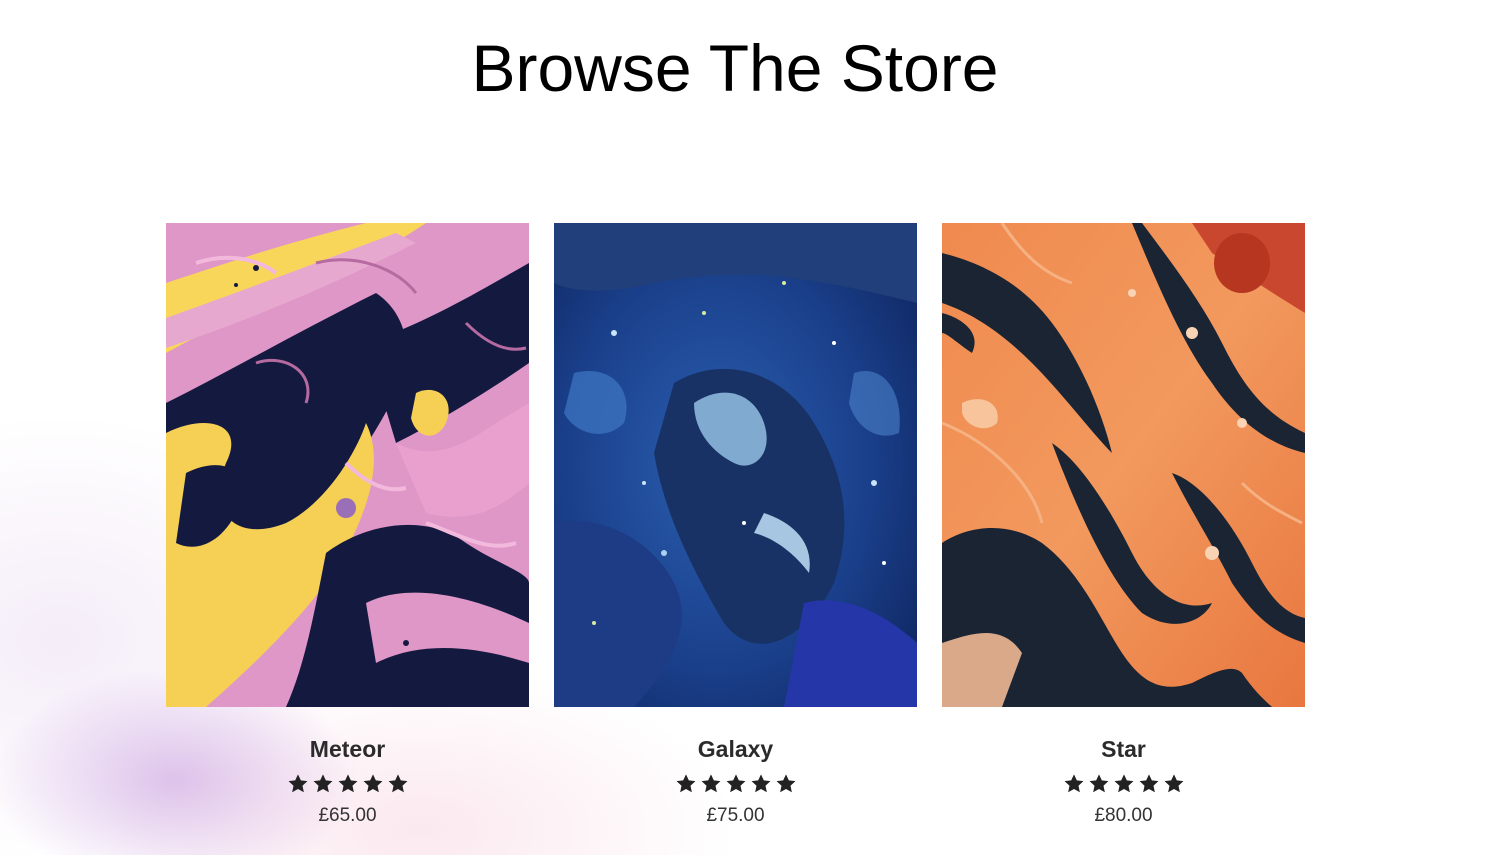 Image resolution: width=1486 pixels, height=855 pixels. Describe the element at coordinates (347, 465) in the screenshot. I see `product-image-meteor` at that location.